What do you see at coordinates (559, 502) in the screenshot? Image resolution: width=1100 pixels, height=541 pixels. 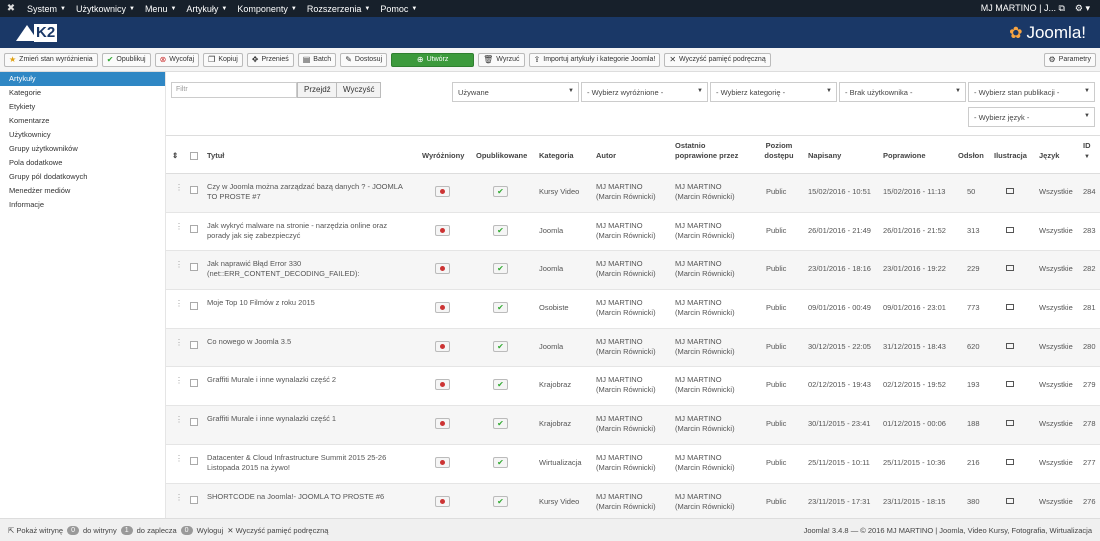 I see `category-link: Kursy Video` at bounding box center [559, 502].